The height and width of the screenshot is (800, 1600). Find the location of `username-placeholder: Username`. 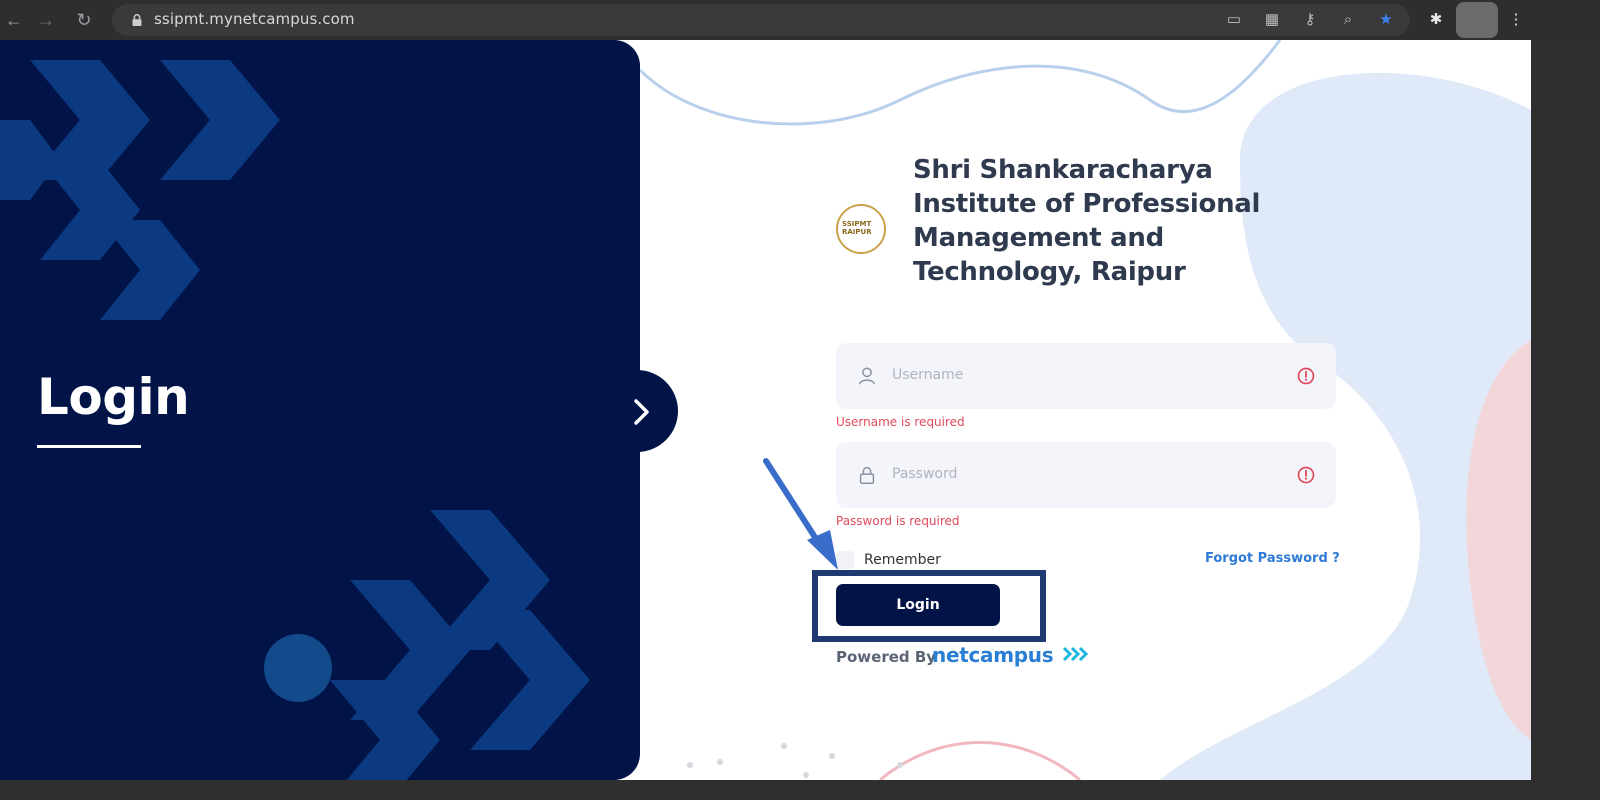

username-placeholder: Username is located at coordinates (928, 375).